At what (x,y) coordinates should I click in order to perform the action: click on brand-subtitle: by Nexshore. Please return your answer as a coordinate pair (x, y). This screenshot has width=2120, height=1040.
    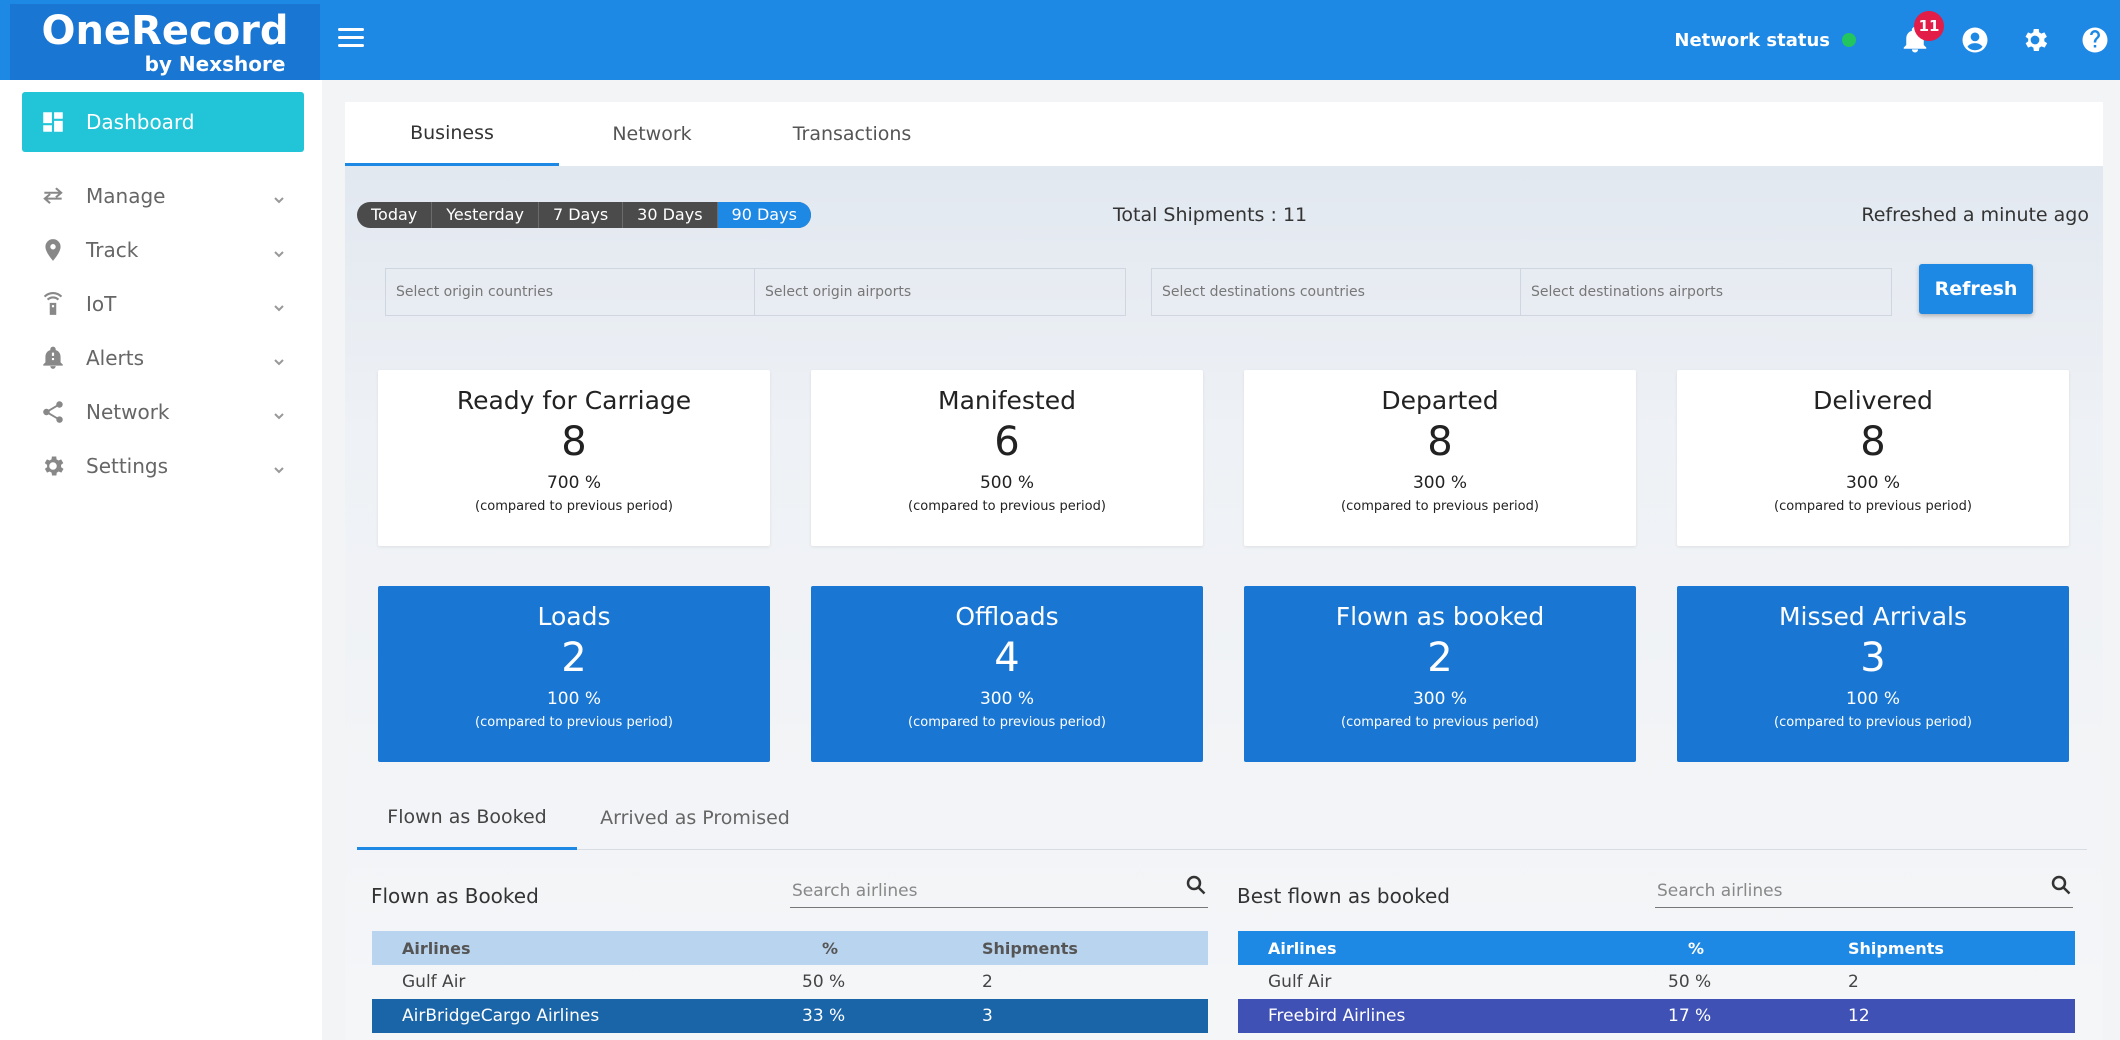
    Looking at the image, I should click on (215, 64).